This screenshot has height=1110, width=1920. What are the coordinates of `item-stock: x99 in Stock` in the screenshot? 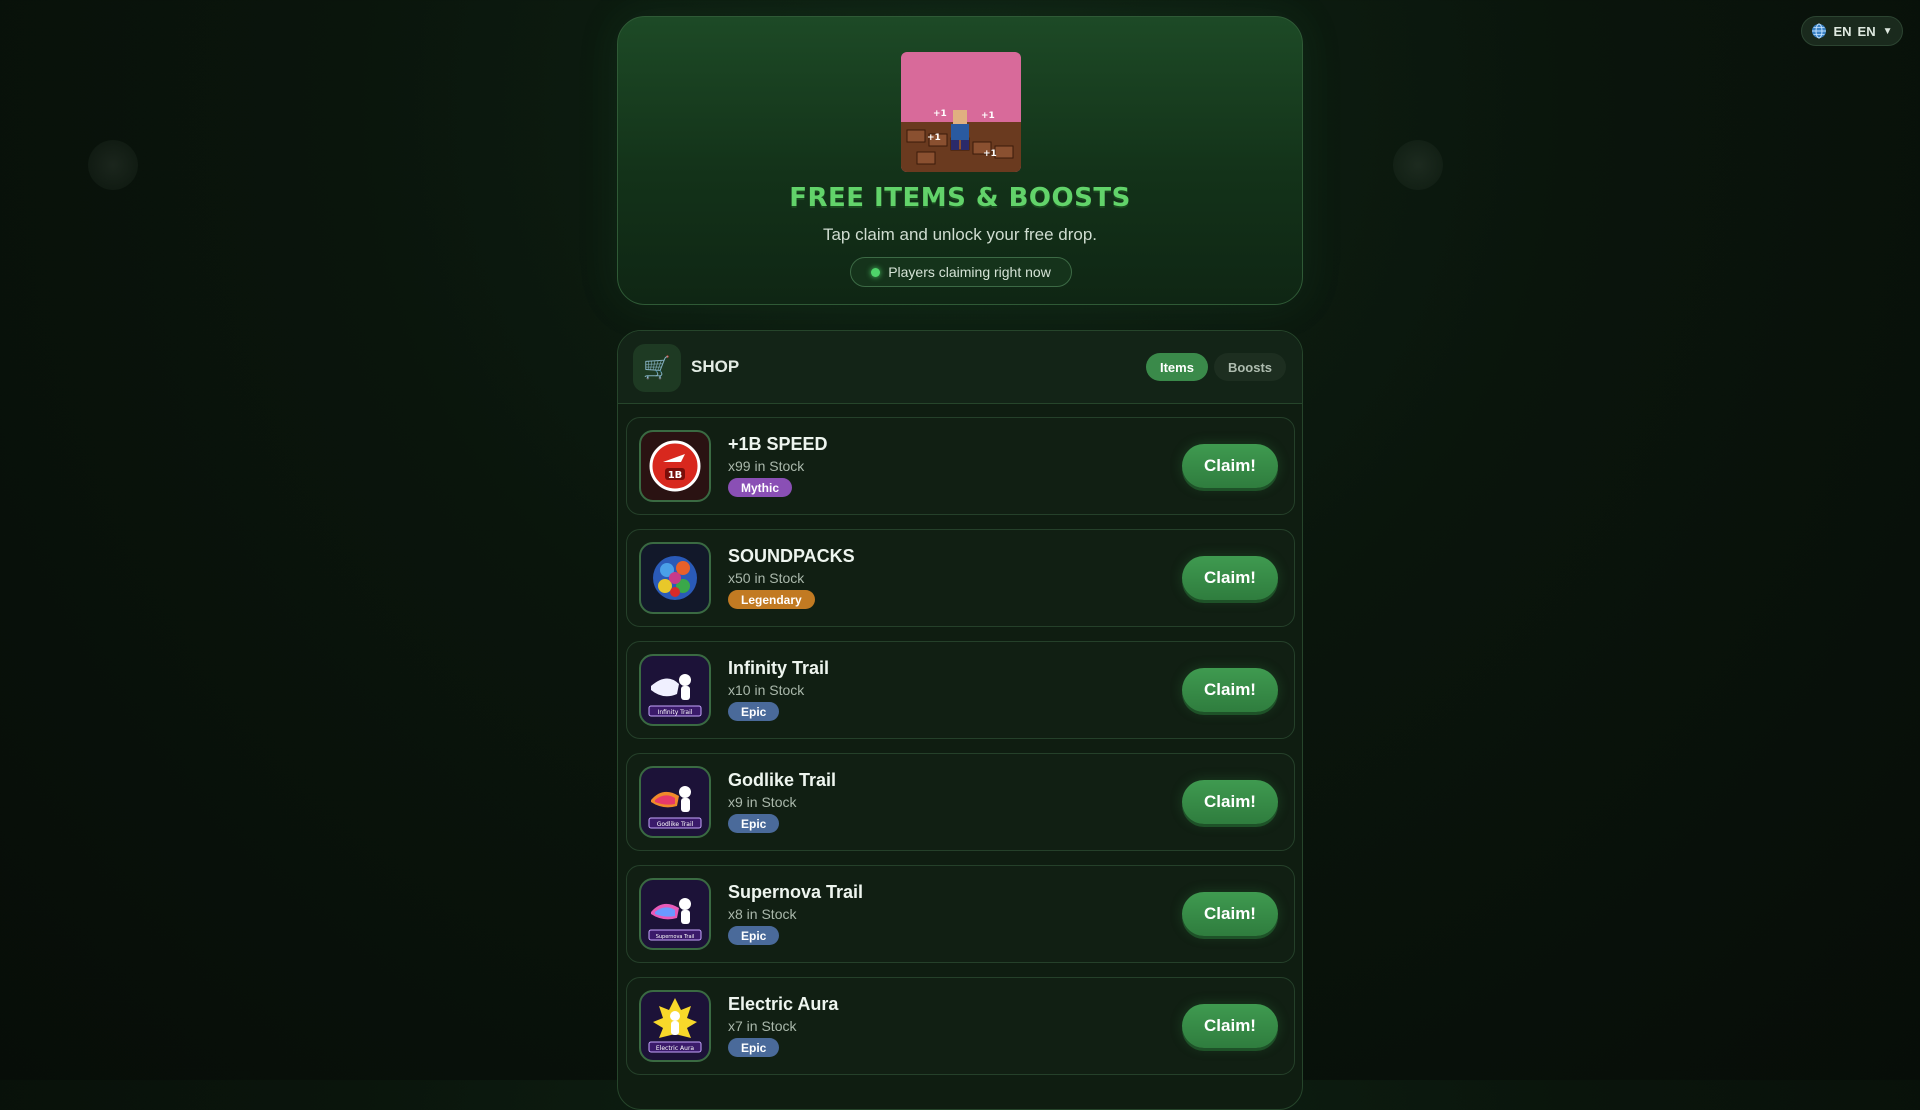 It's located at (766, 466).